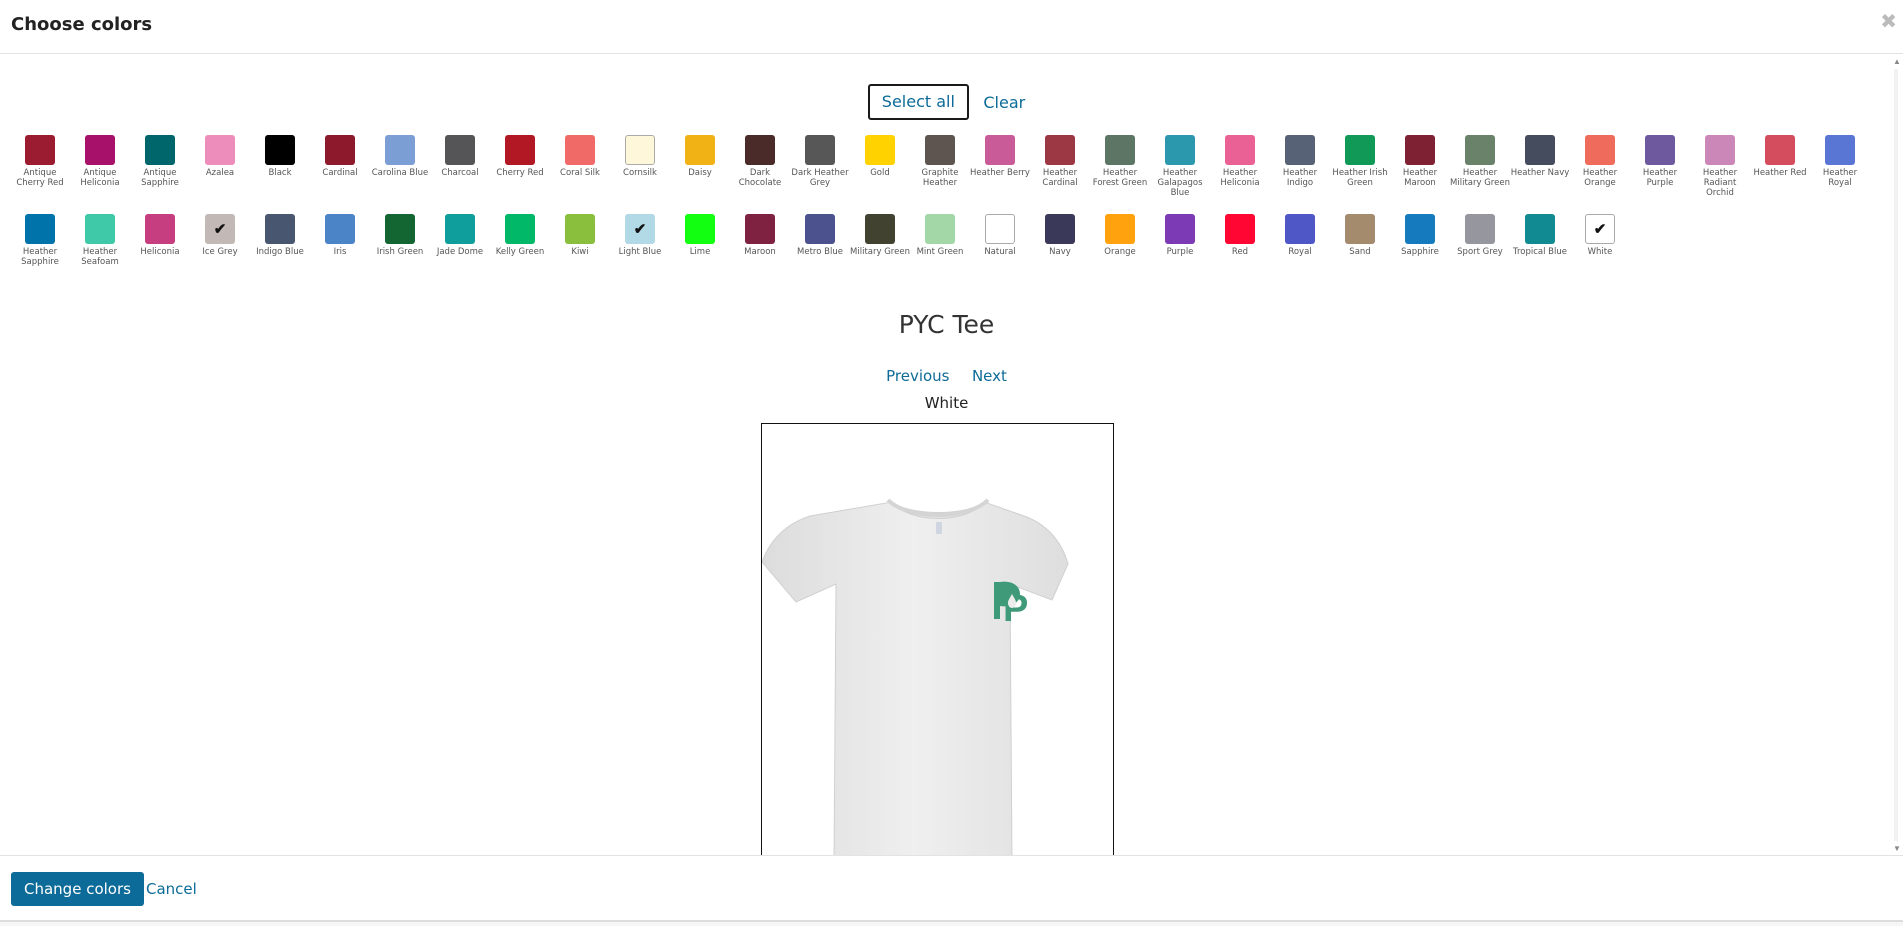  I want to click on color-swatch: Lime, so click(700, 253).